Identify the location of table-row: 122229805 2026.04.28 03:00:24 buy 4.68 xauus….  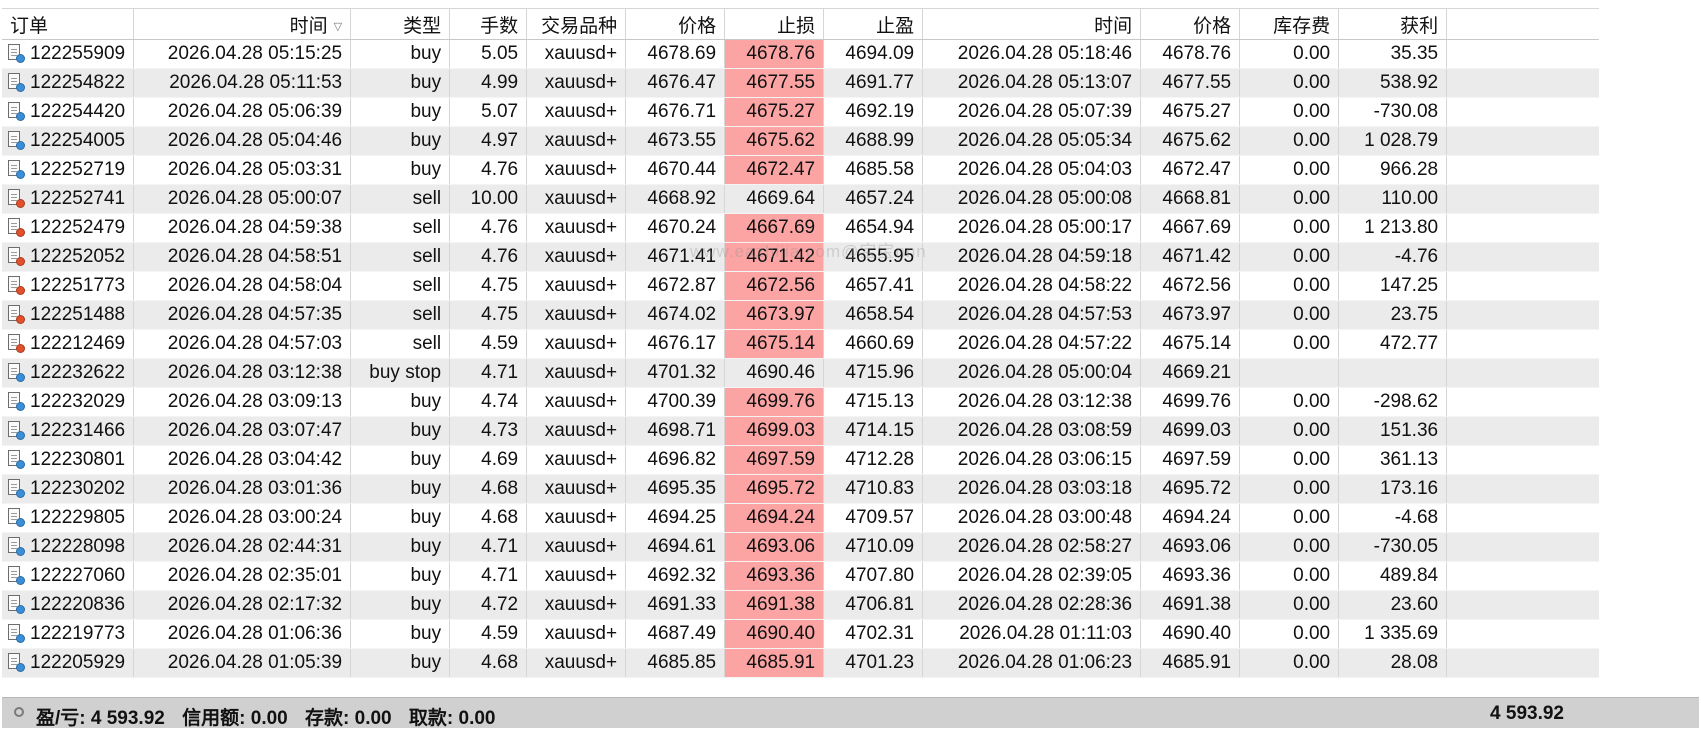
(800, 518).